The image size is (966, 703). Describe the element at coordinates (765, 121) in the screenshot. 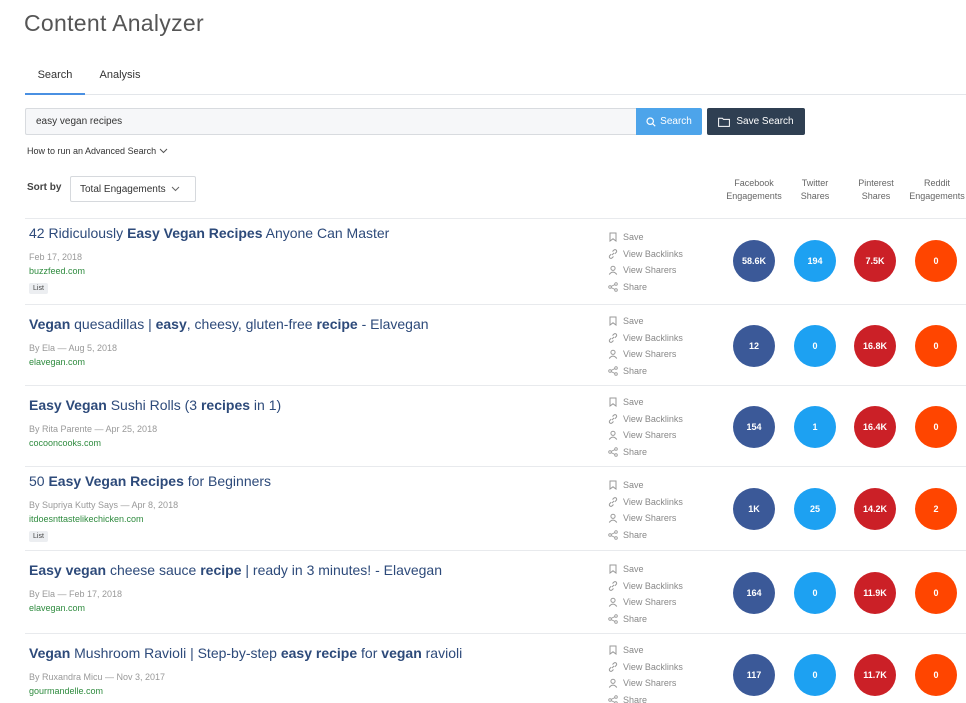

I see `save-search-label: Save Search` at that location.